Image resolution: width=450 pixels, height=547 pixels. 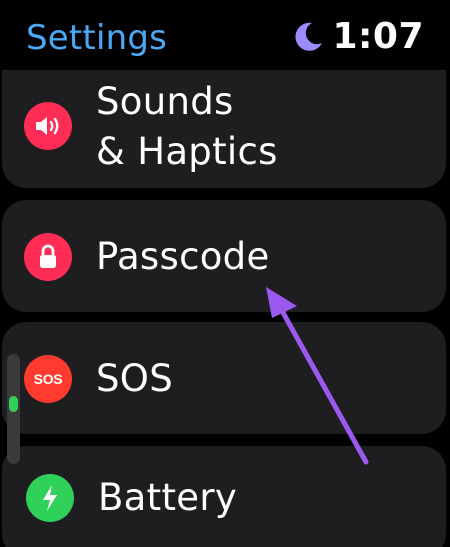 I want to click on lock-icon, so click(x=48, y=257).